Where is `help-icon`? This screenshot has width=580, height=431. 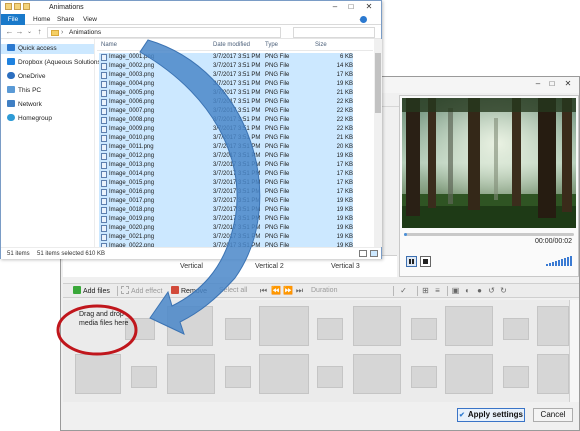
help-icon is located at coordinates (363, 19).